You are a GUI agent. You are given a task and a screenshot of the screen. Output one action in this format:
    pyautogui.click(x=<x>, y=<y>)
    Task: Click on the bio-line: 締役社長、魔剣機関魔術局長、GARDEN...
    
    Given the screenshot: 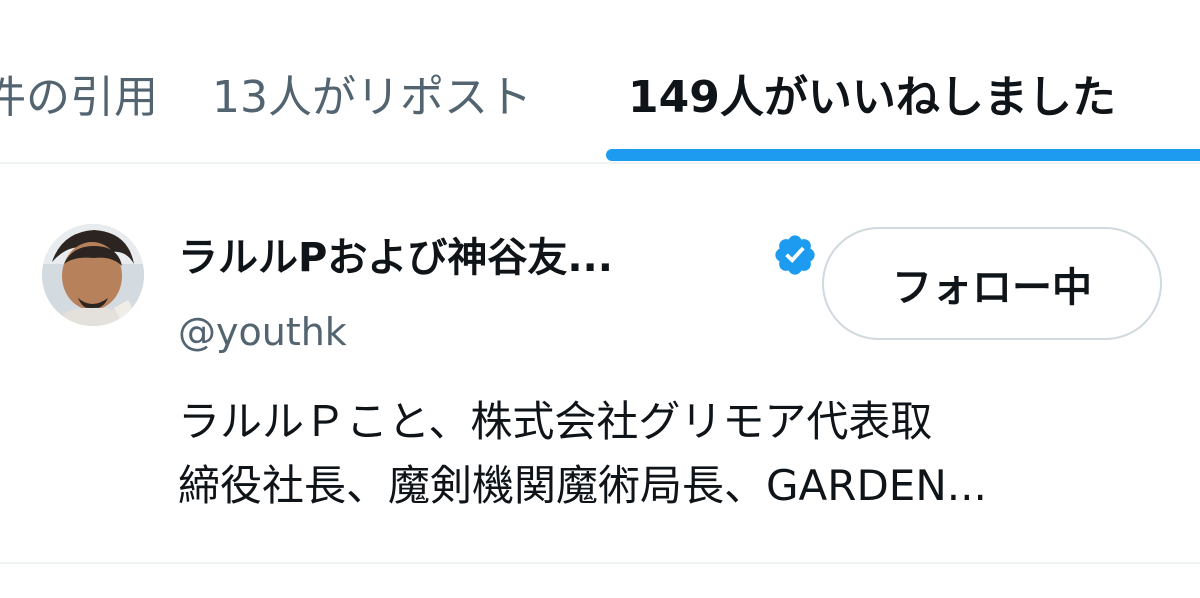 What is the action you would take?
    pyautogui.click(x=582, y=485)
    